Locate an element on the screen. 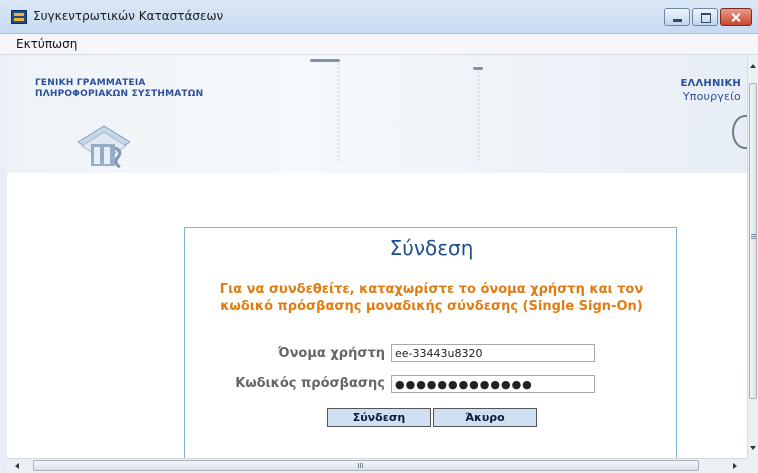 This screenshot has width=758, height=473. scroll-down-arrow-icon is located at coordinates (753, 448).